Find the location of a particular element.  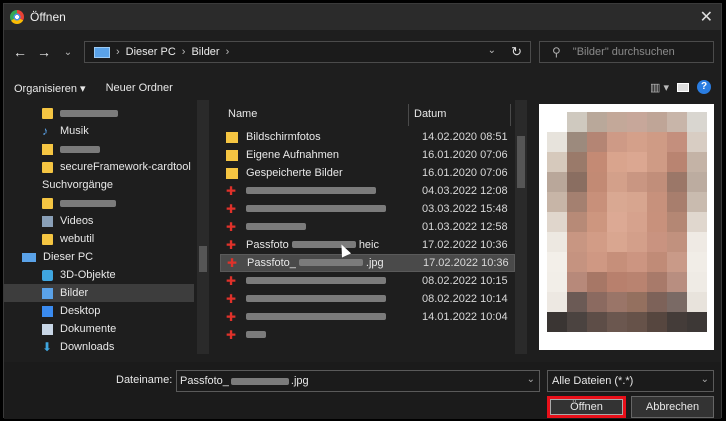

view-options-icon: ▥ ▾ is located at coordinates (659, 87).